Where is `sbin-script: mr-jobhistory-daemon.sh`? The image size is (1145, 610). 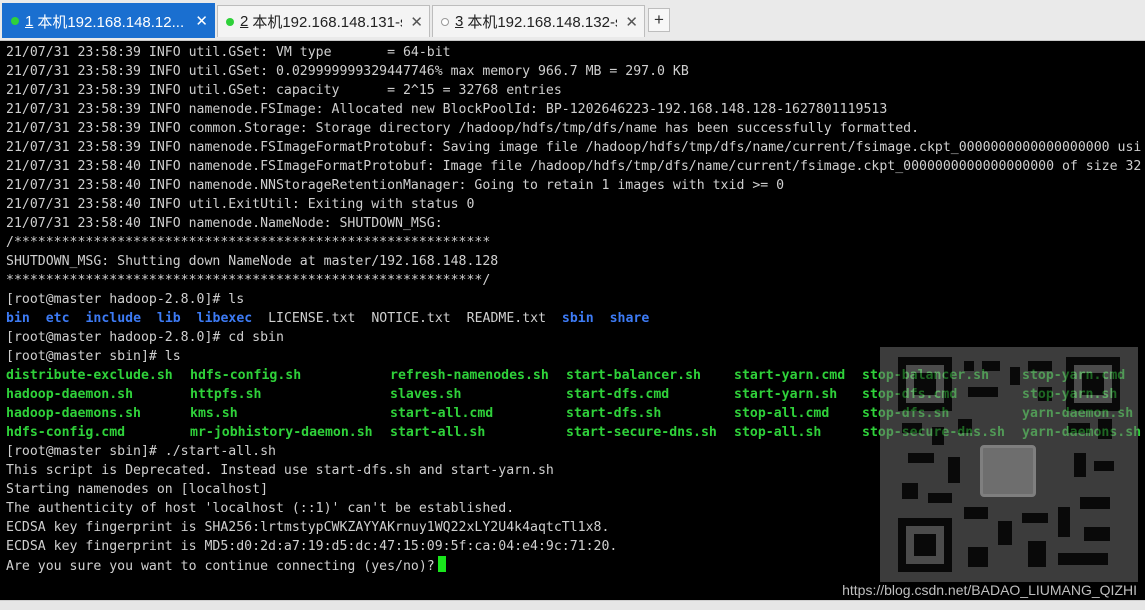 sbin-script: mr-jobhistory-daemon.sh is located at coordinates (281, 432).